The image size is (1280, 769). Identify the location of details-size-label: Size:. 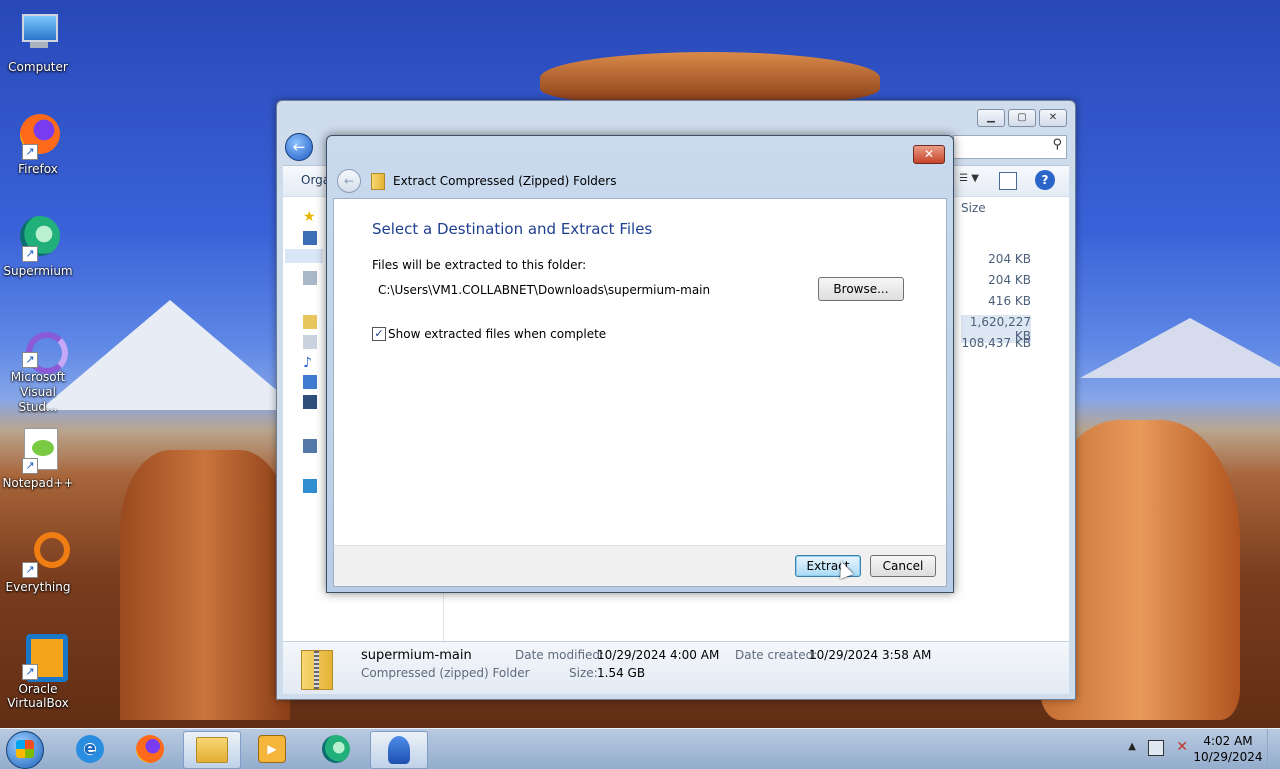
(583, 673).